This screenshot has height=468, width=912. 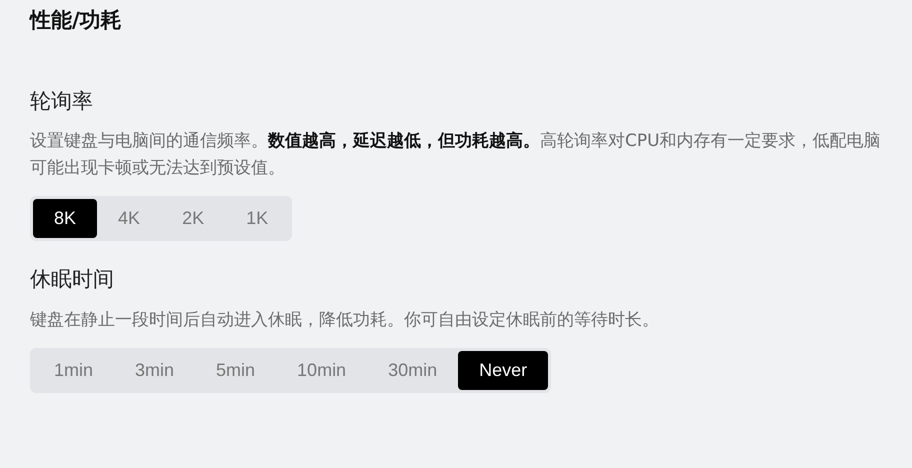 I want to click on segment-option: 30min, so click(x=412, y=370).